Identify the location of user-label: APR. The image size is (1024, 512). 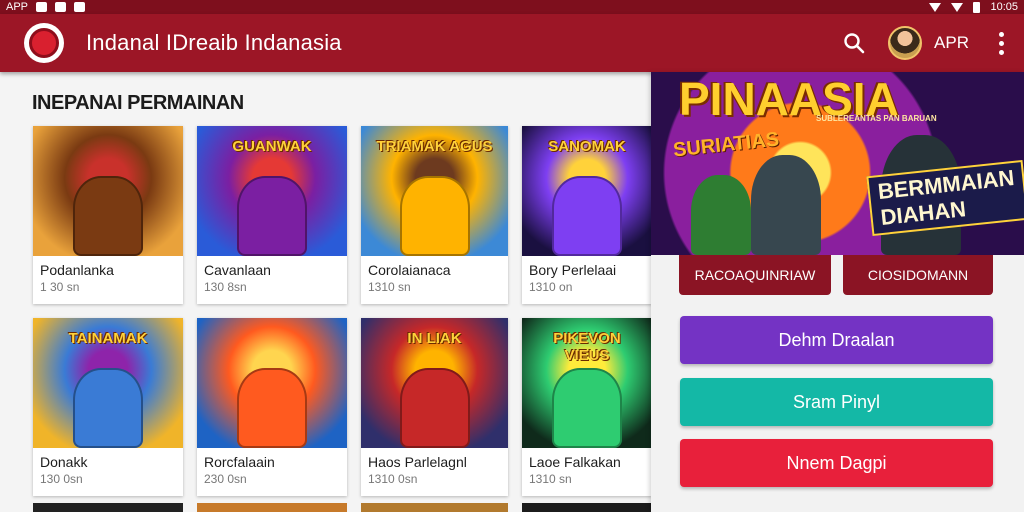
(951, 43).